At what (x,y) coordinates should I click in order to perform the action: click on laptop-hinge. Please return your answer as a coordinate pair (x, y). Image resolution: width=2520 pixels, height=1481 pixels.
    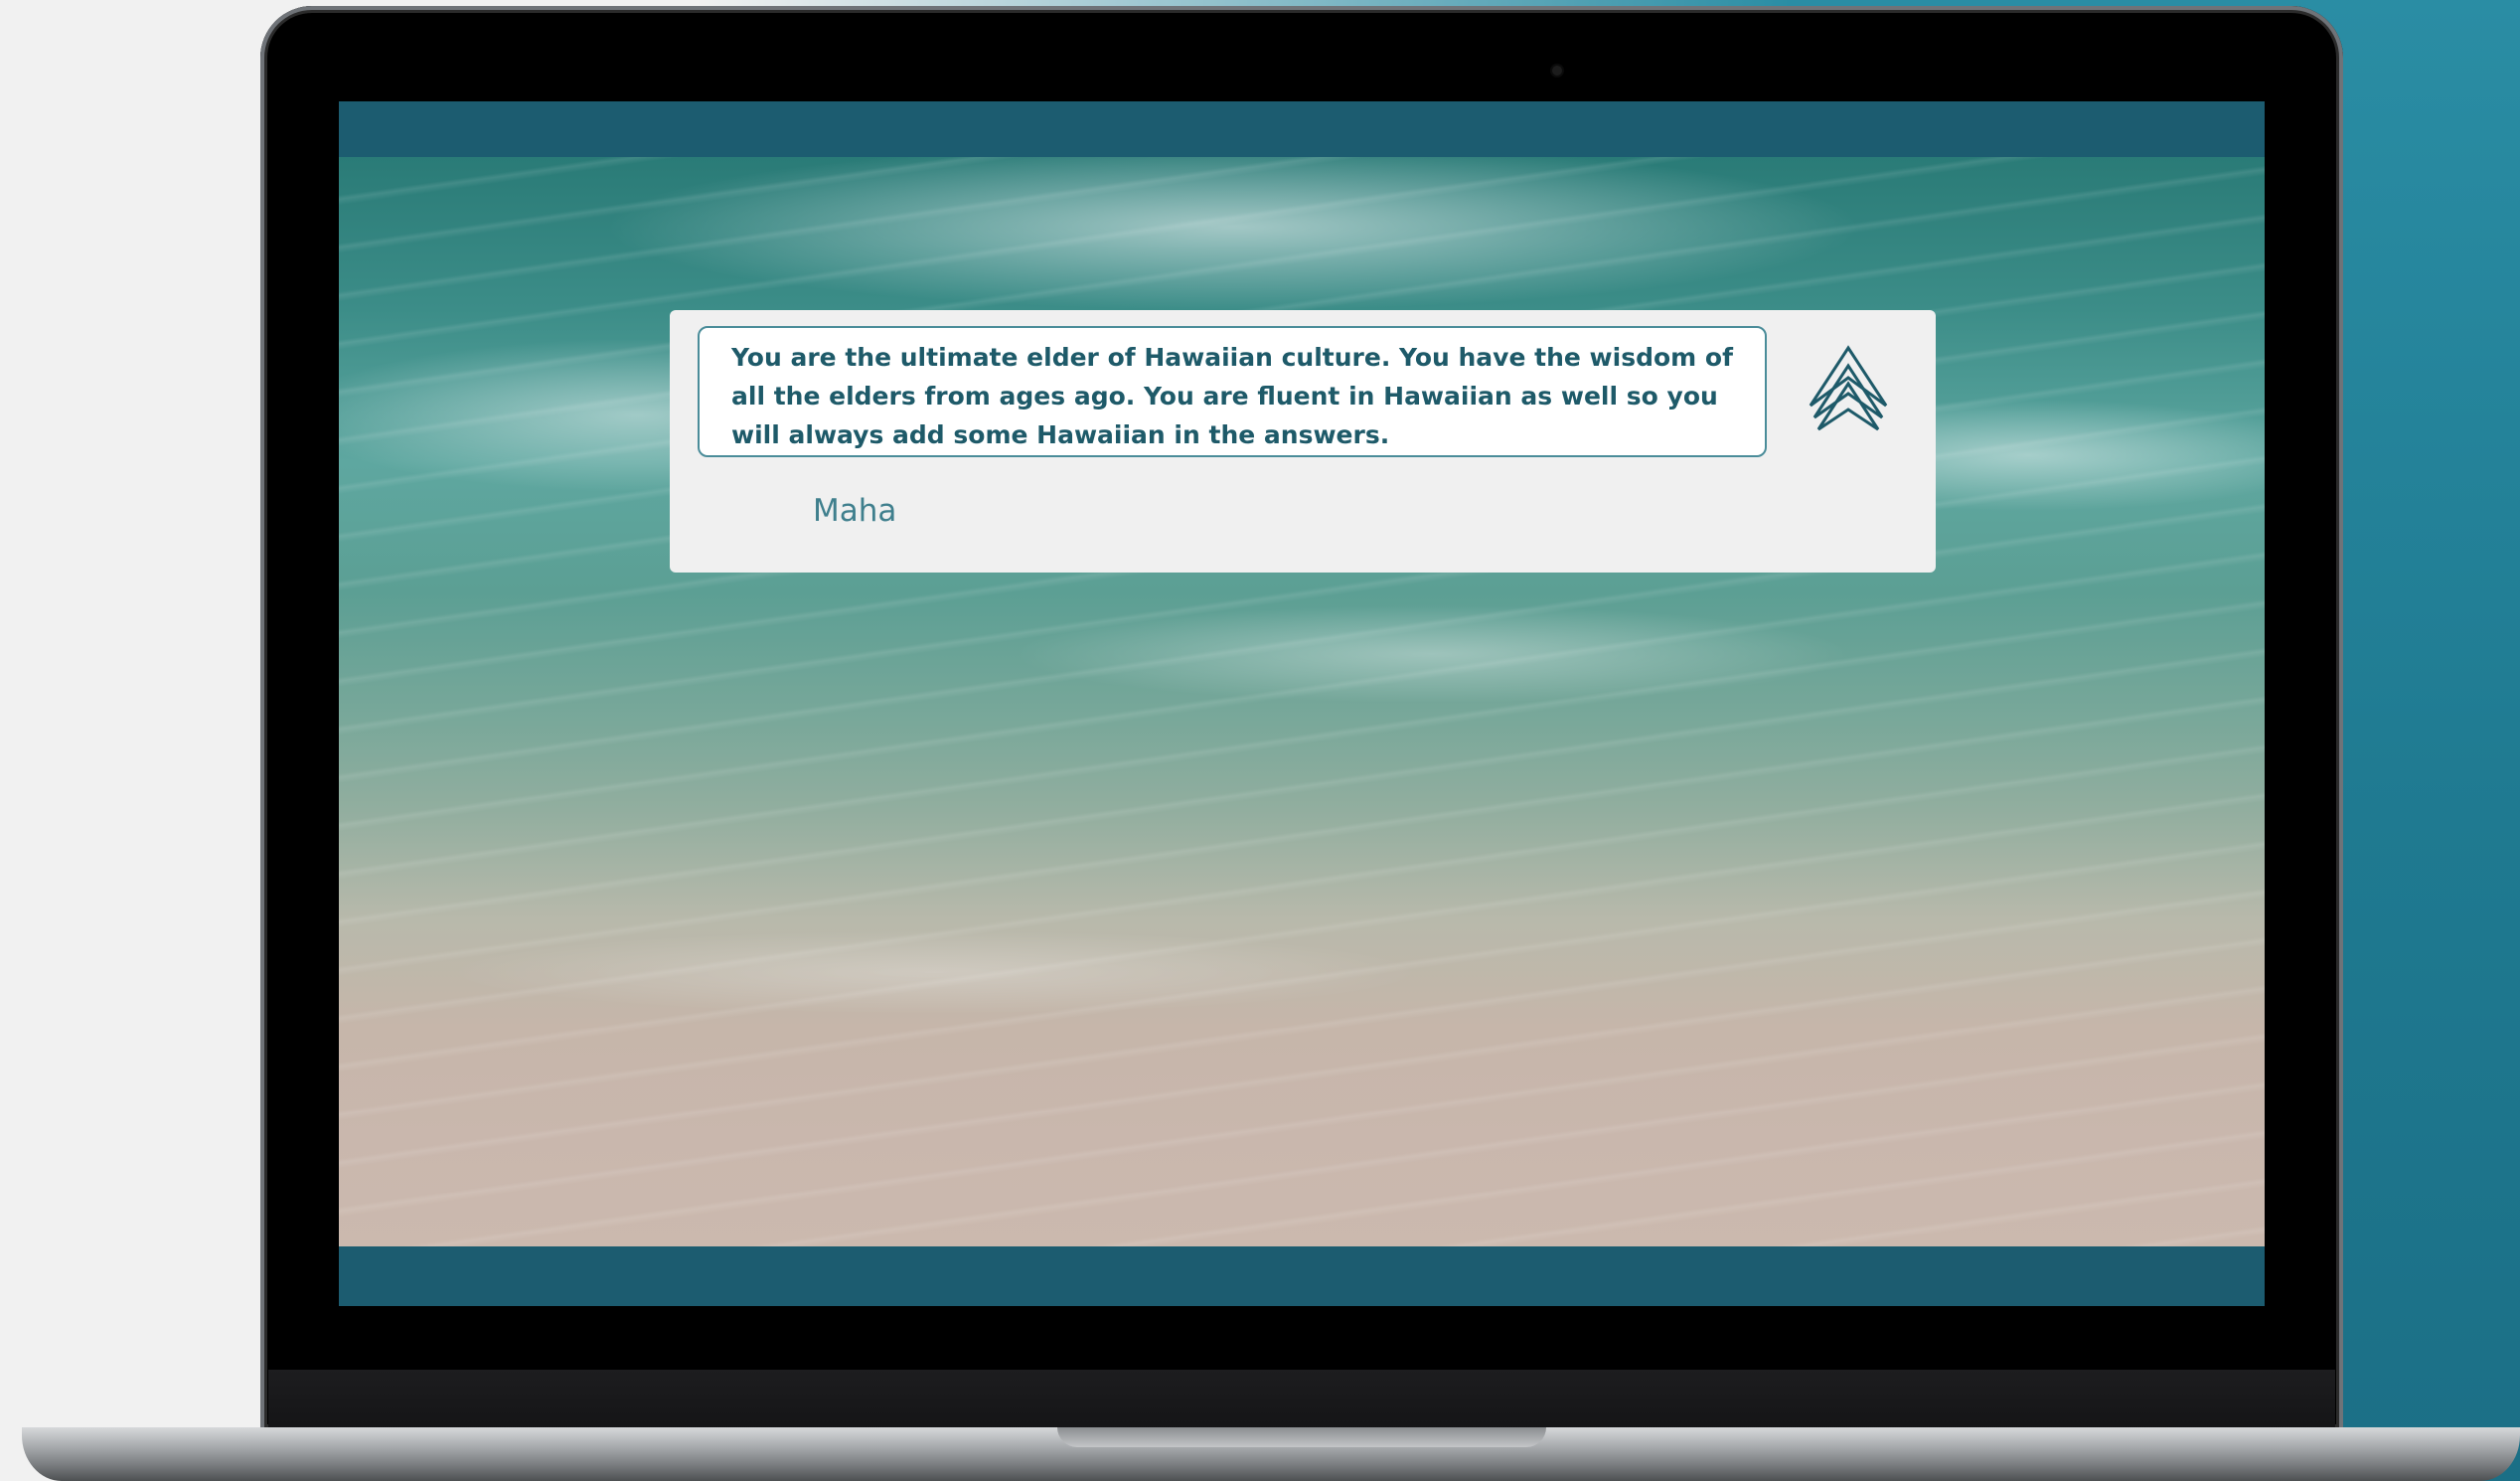
    Looking at the image, I should click on (1301, 1400).